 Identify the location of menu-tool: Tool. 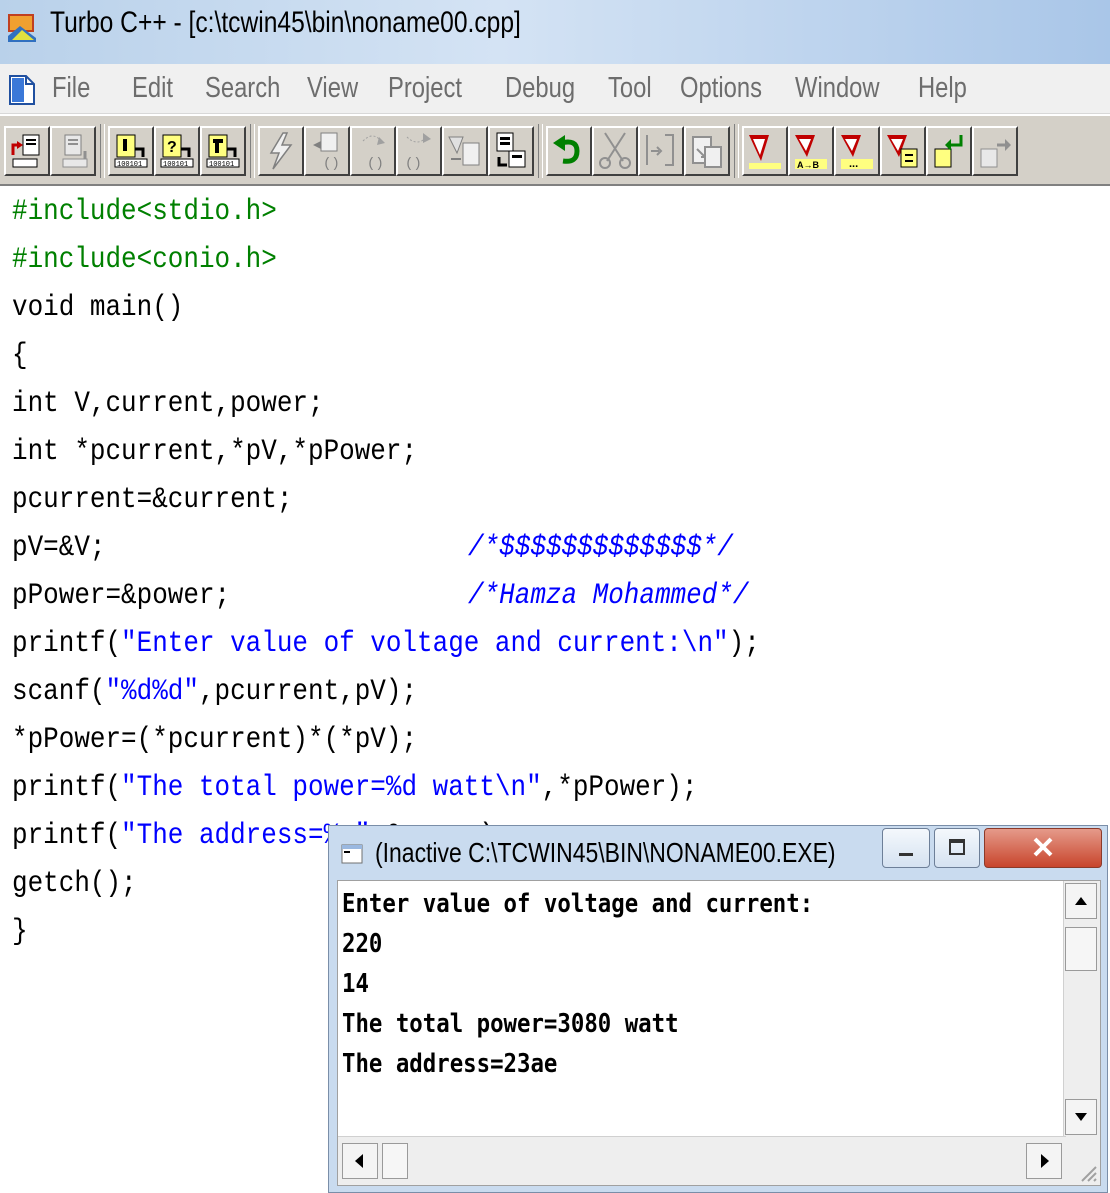
(630, 88).